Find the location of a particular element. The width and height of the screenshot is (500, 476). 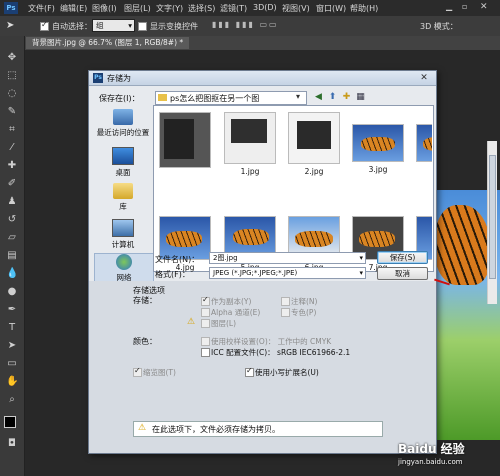

app-logo: Ps is located at coordinates (11, 8).